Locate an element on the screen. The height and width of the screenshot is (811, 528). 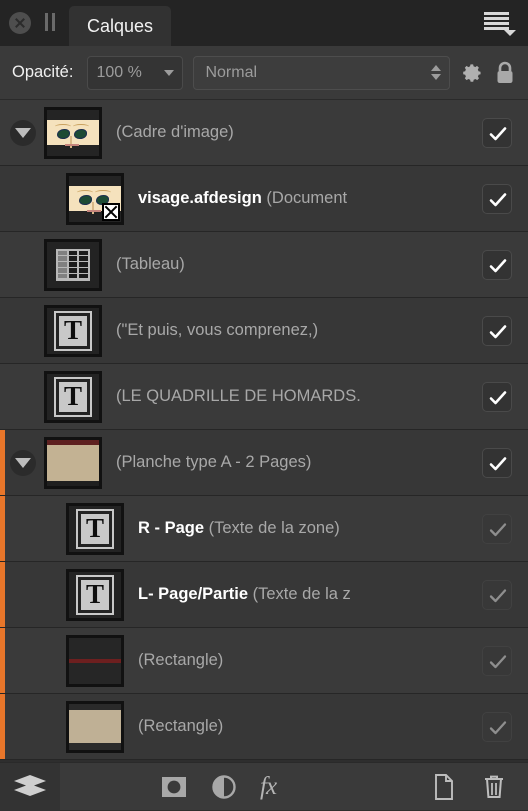
opacity-input: 100 % is located at coordinates (135, 73).